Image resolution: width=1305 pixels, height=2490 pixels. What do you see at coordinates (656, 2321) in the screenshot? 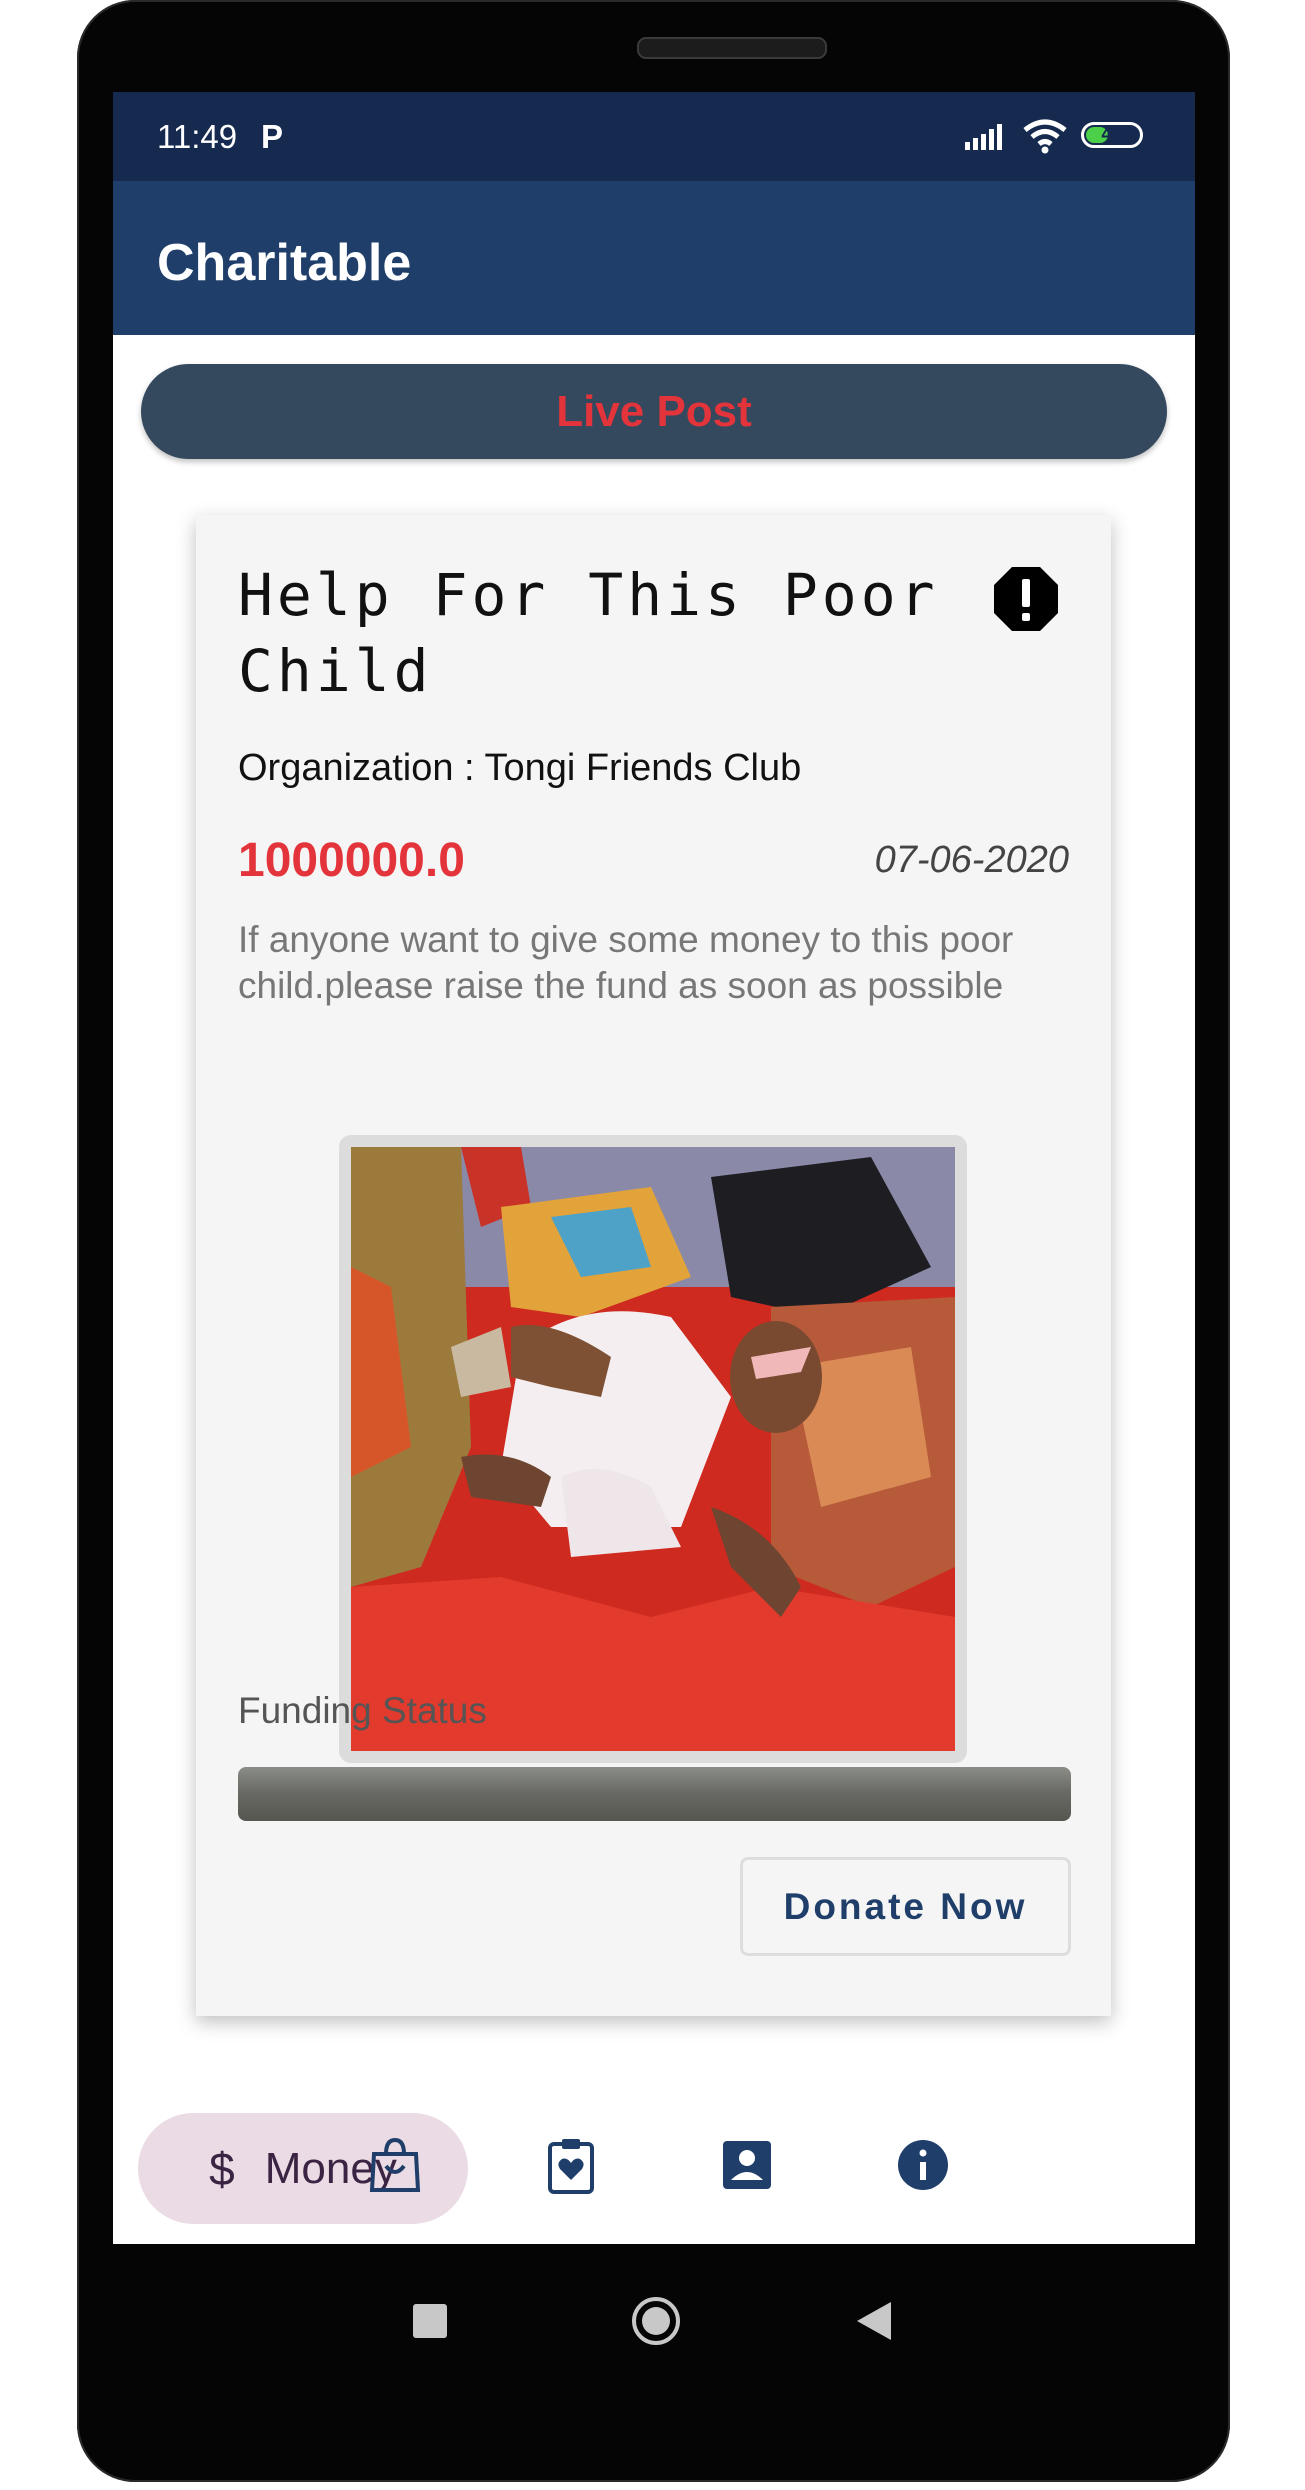
I see `home-button` at bounding box center [656, 2321].